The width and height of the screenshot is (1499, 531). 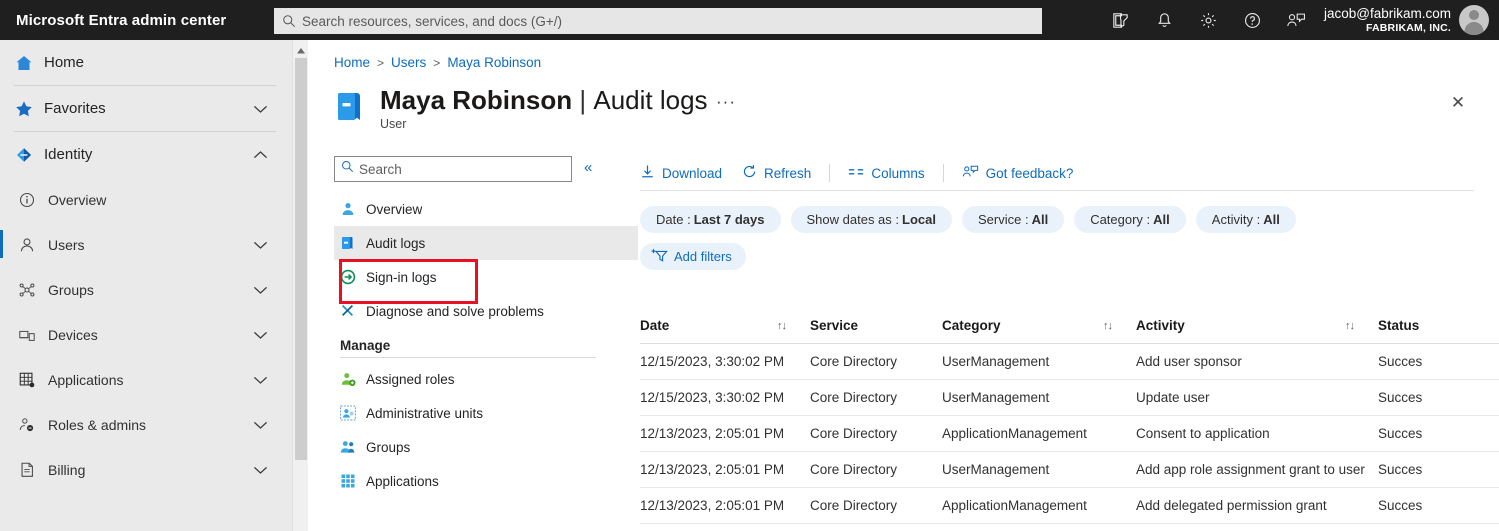 What do you see at coordinates (1252, 20) in the screenshot?
I see `help-question-icon` at bounding box center [1252, 20].